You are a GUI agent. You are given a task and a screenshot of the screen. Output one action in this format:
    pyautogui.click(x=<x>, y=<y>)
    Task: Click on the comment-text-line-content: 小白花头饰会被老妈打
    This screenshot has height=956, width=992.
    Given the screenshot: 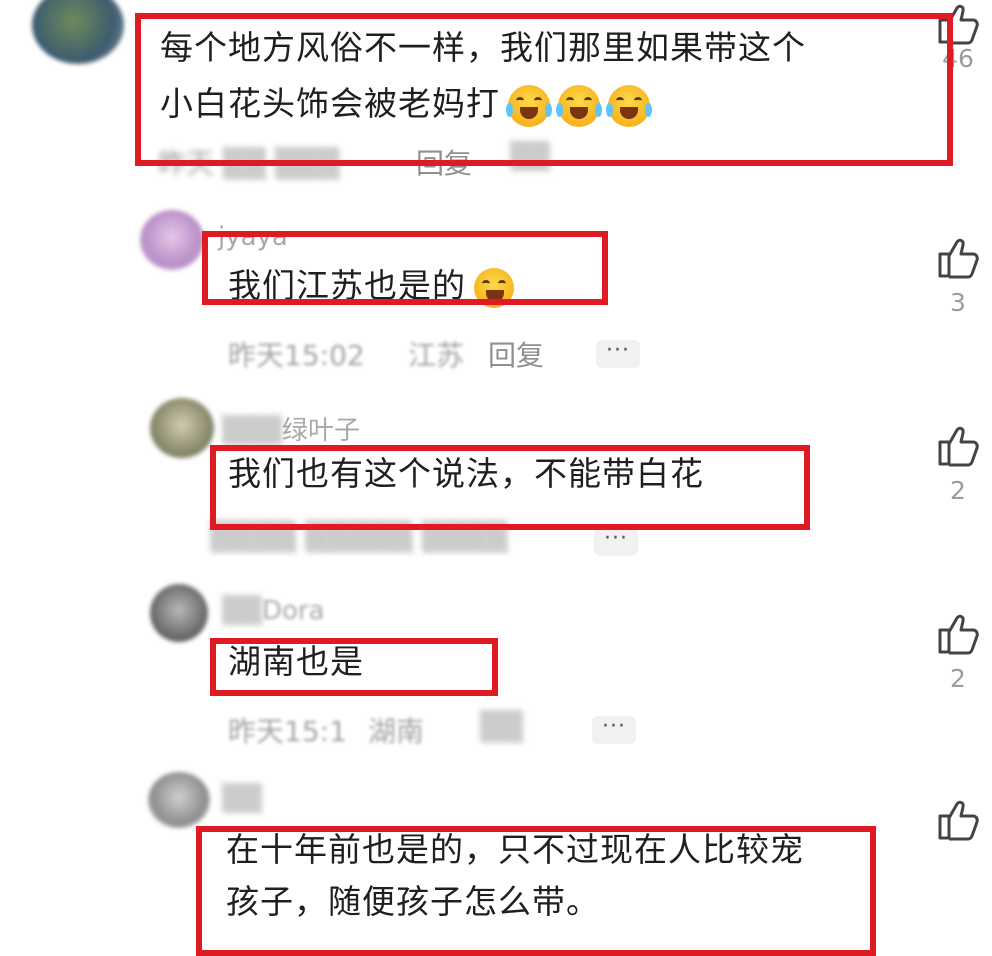 What is the action you would take?
    pyautogui.click(x=330, y=103)
    